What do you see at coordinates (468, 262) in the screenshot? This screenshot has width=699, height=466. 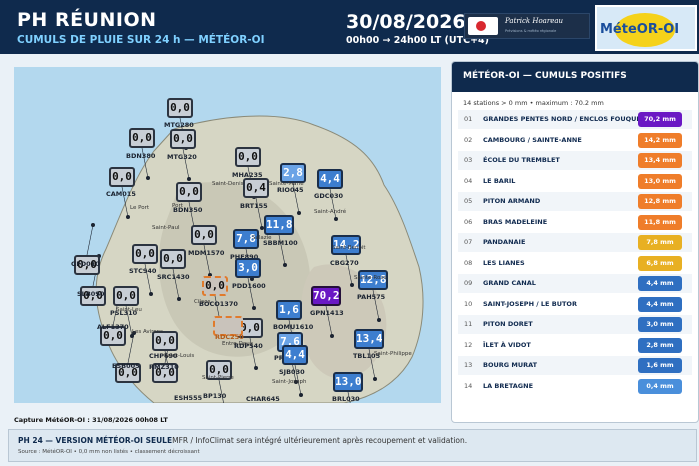 I see `rank-number: 08` at bounding box center [468, 262].